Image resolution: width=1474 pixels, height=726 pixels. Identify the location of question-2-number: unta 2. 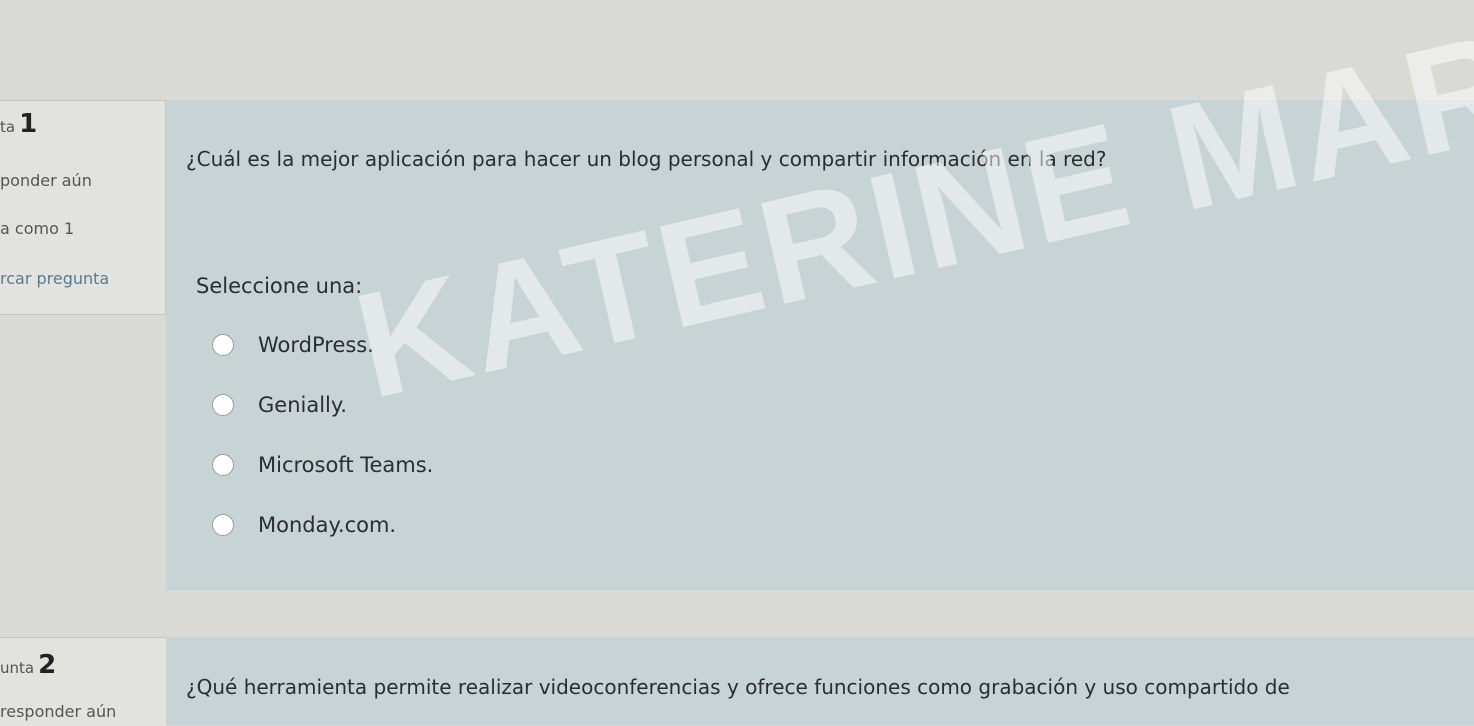
(28, 665).